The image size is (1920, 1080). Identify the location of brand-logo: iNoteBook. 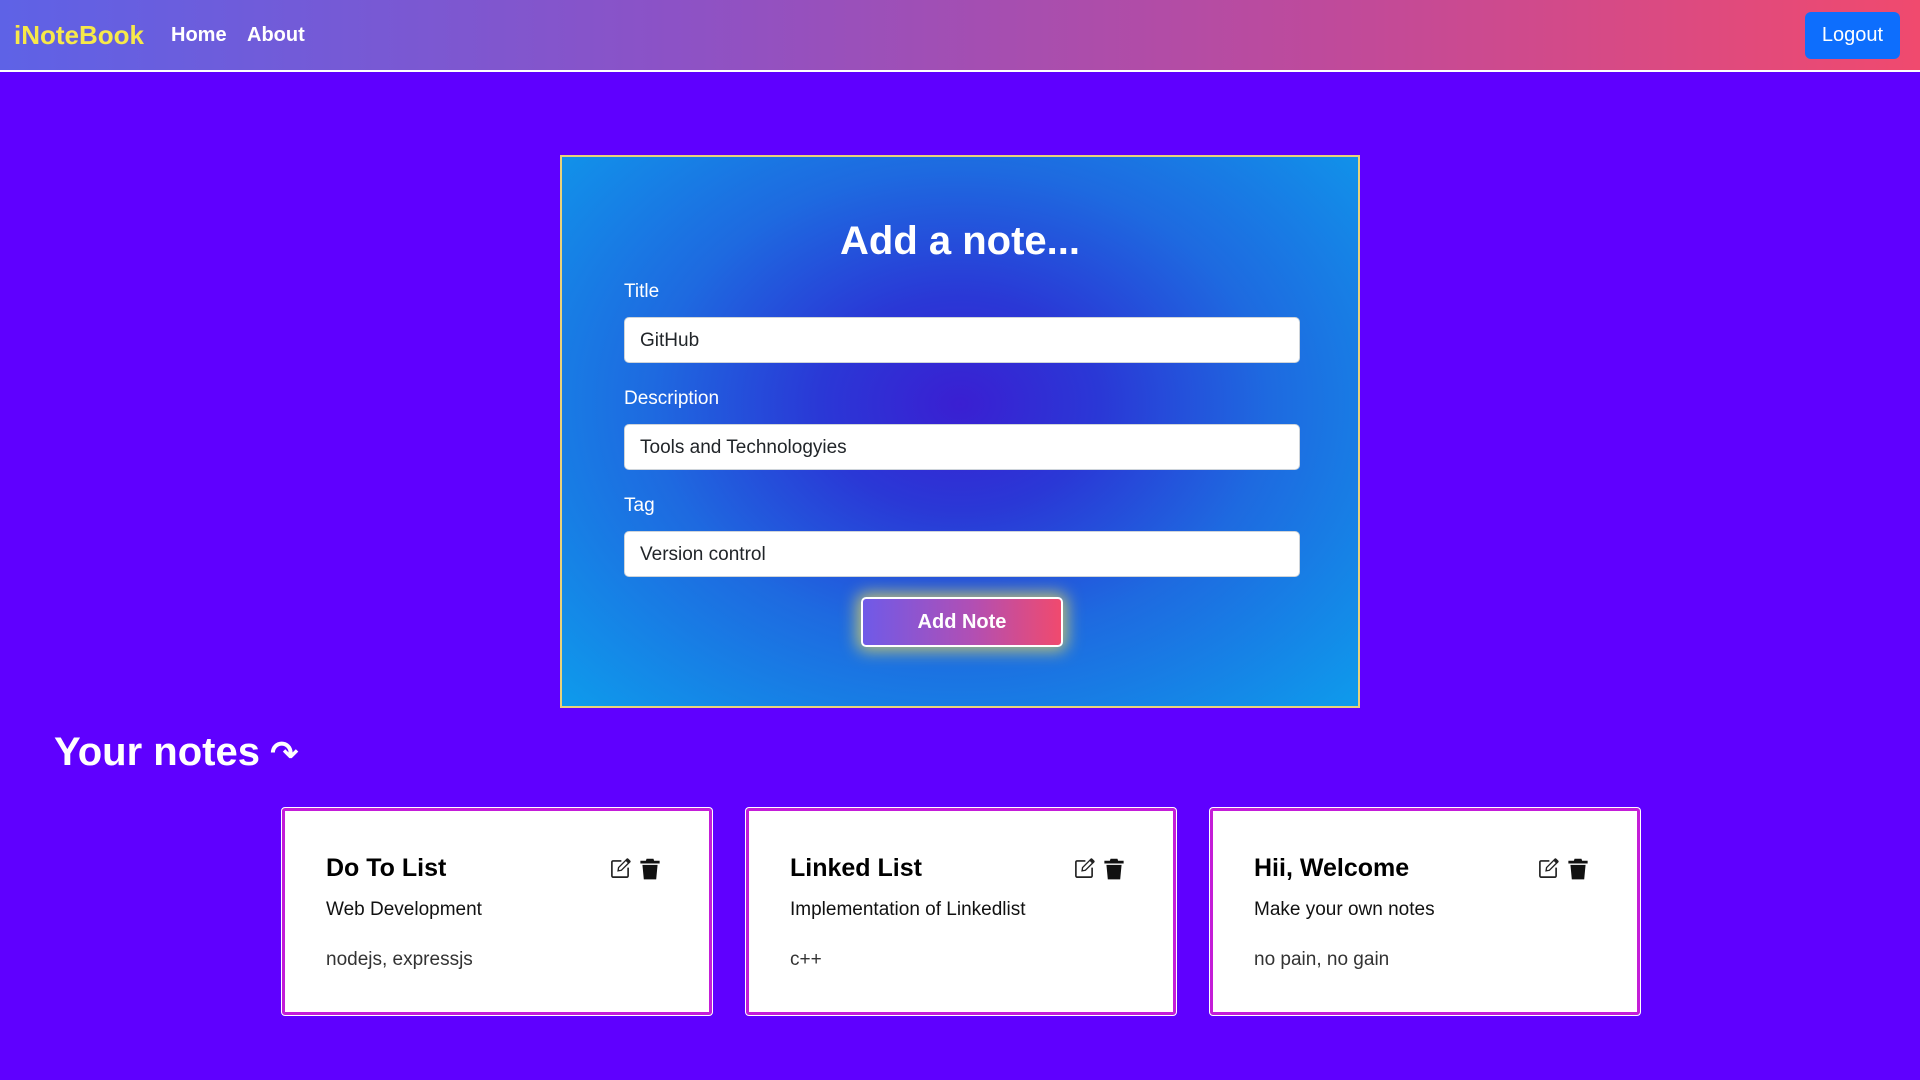
(79, 35).